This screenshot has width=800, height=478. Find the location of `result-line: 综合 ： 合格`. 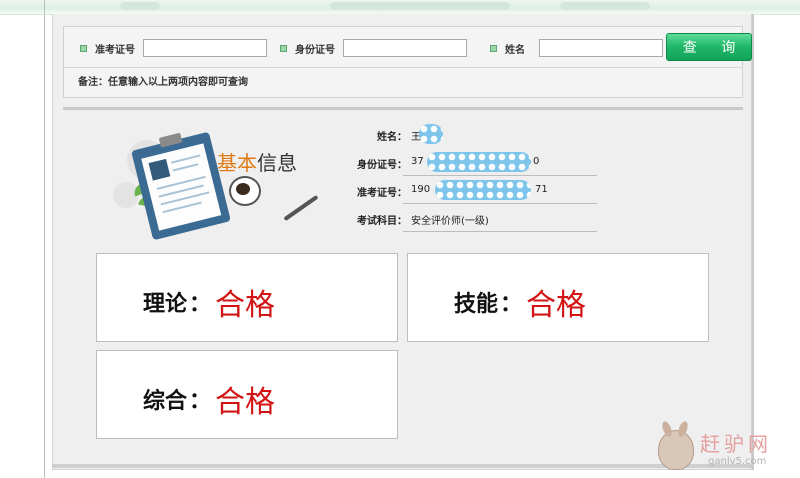

result-line: 综合 ： 合格 is located at coordinates (209, 399).